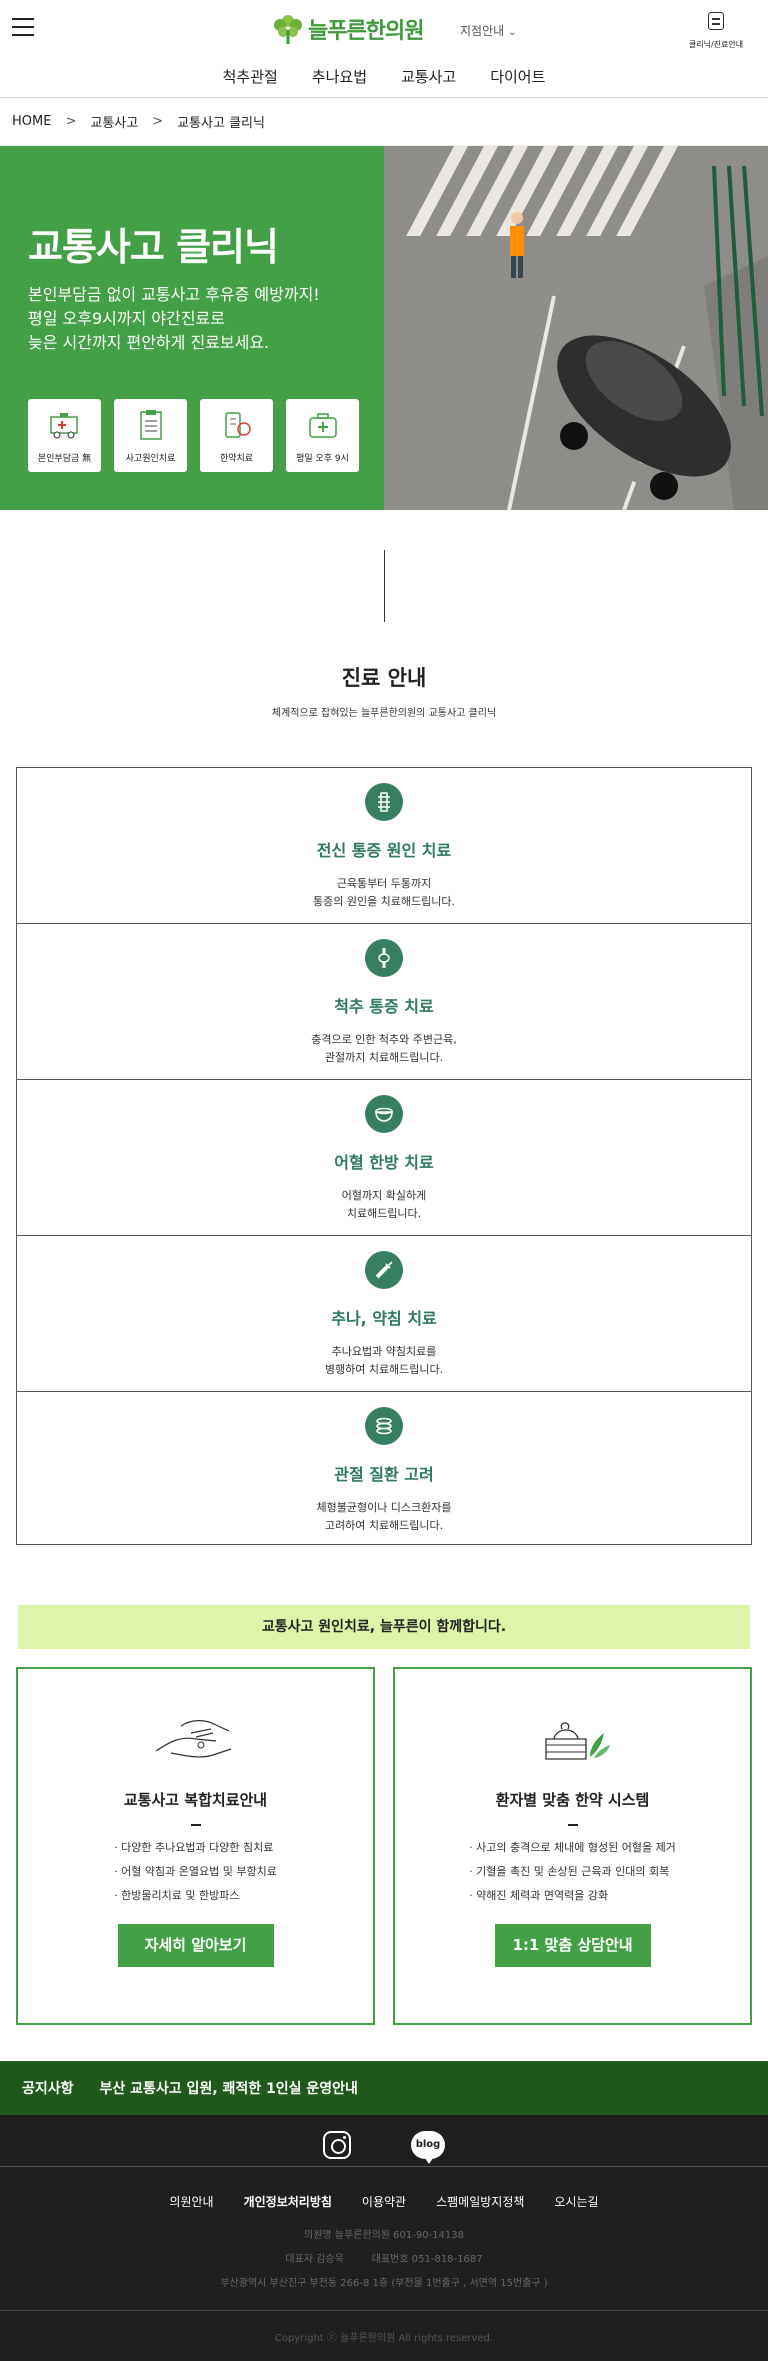 This screenshot has width=768, height=2361. What do you see at coordinates (384, 850) in the screenshot?
I see `treatment-name: 전신 통증 원인 치료` at bounding box center [384, 850].